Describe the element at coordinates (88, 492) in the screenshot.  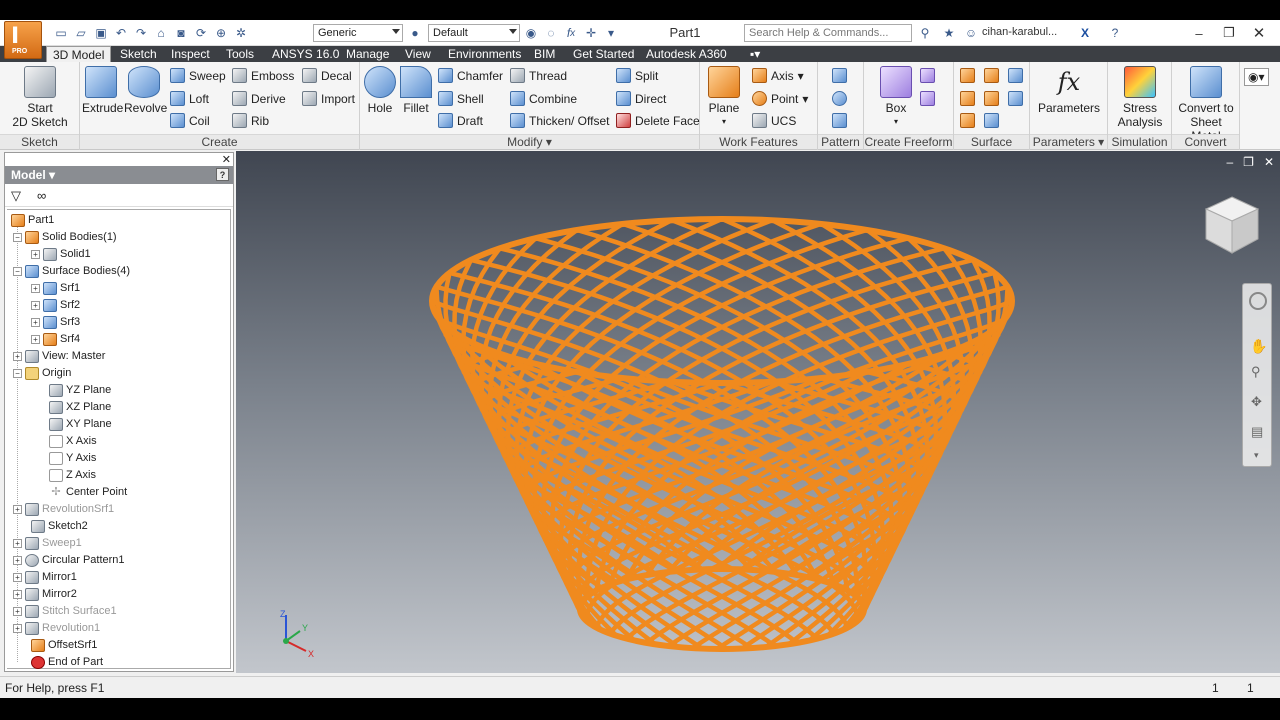
I see `tree-node-center-point: ✢ Center Point` at that location.